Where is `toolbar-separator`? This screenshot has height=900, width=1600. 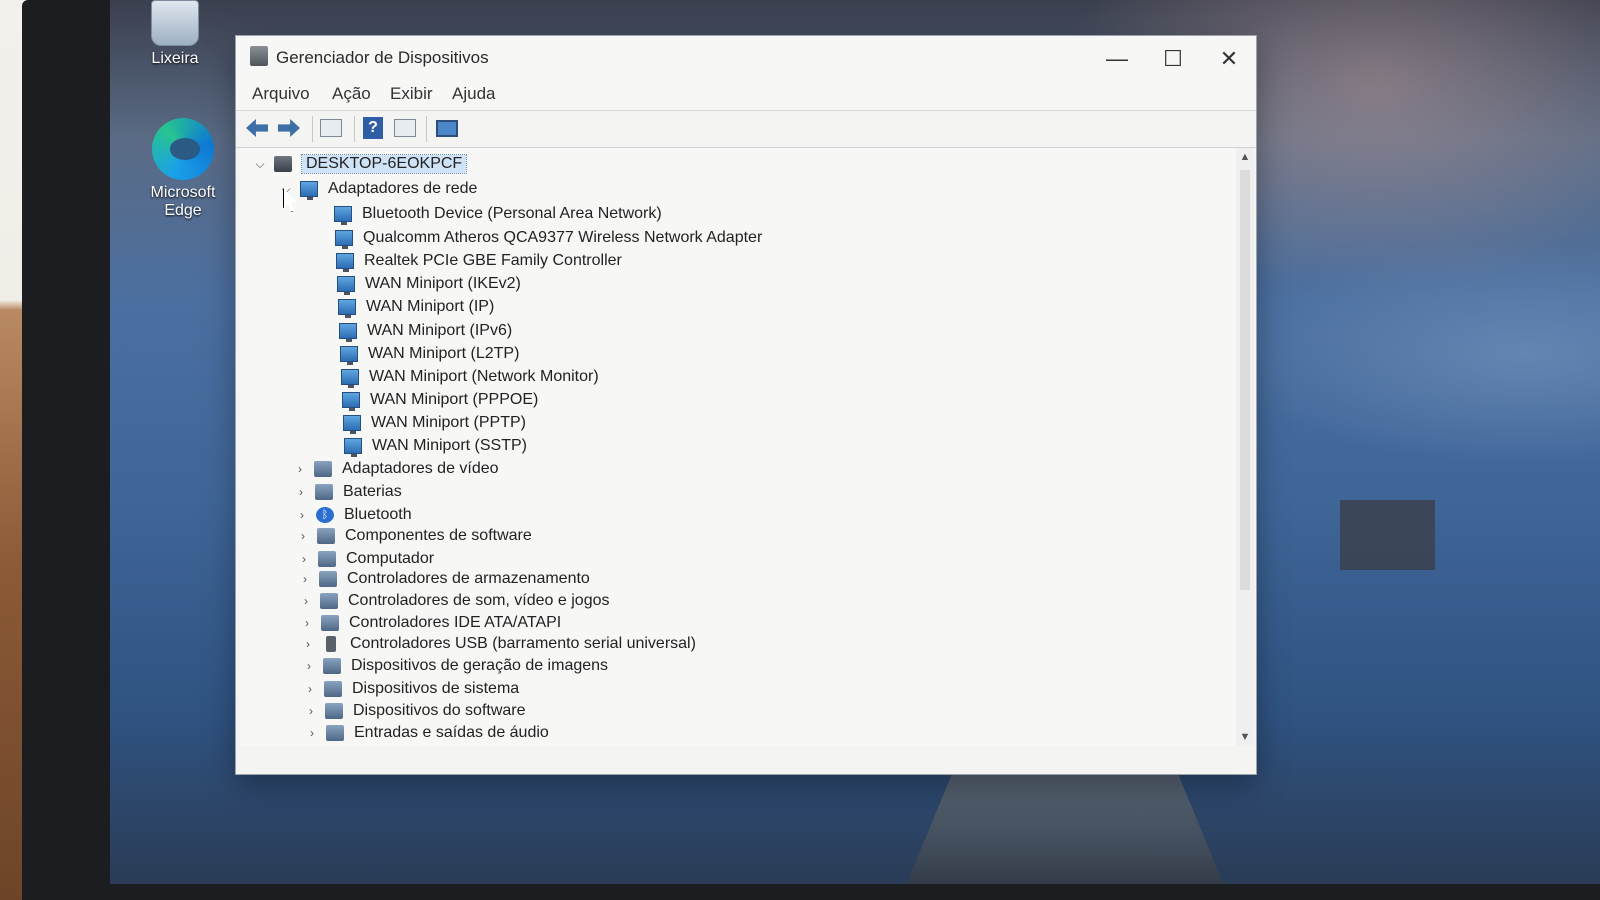
toolbar-separator is located at coordinates (426, 129).